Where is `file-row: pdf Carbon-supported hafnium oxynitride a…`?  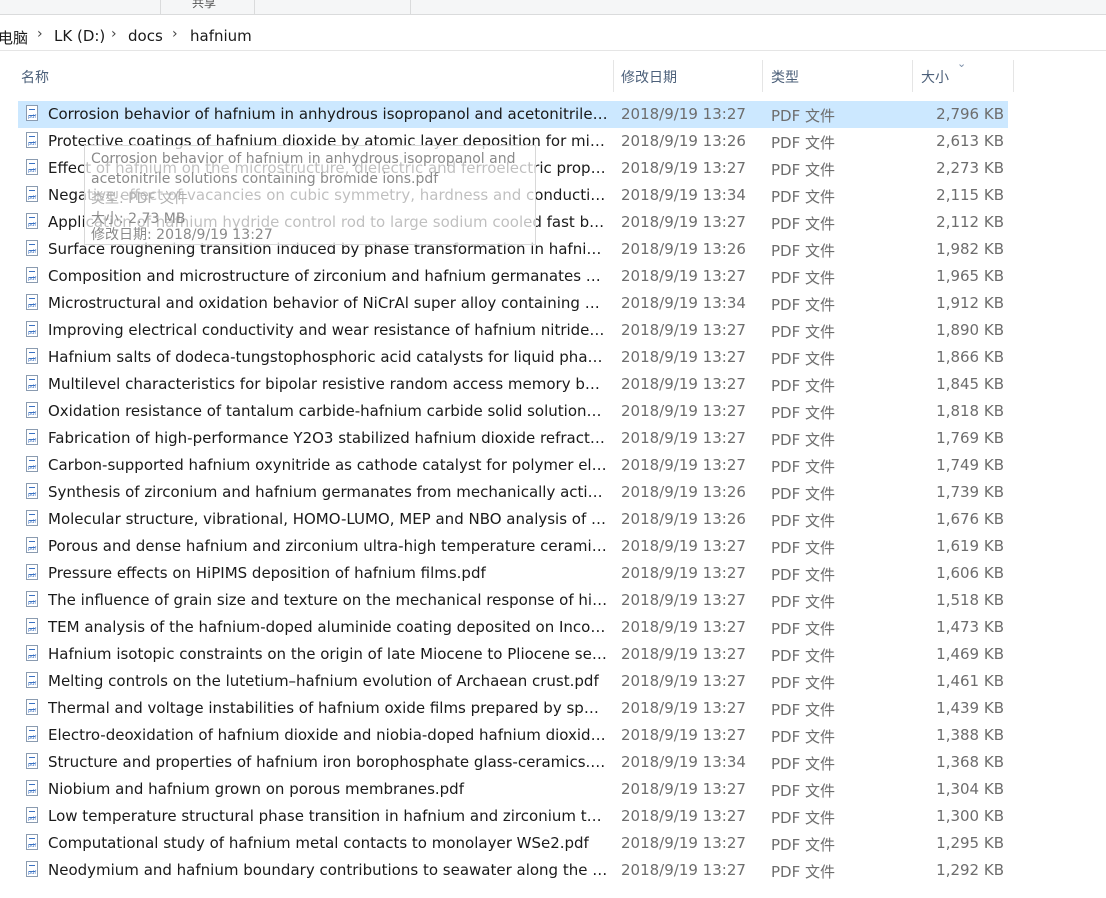
file-row: pdf Carbon-supported hafnium oxynitride a… is located at coordinates (513, 465).